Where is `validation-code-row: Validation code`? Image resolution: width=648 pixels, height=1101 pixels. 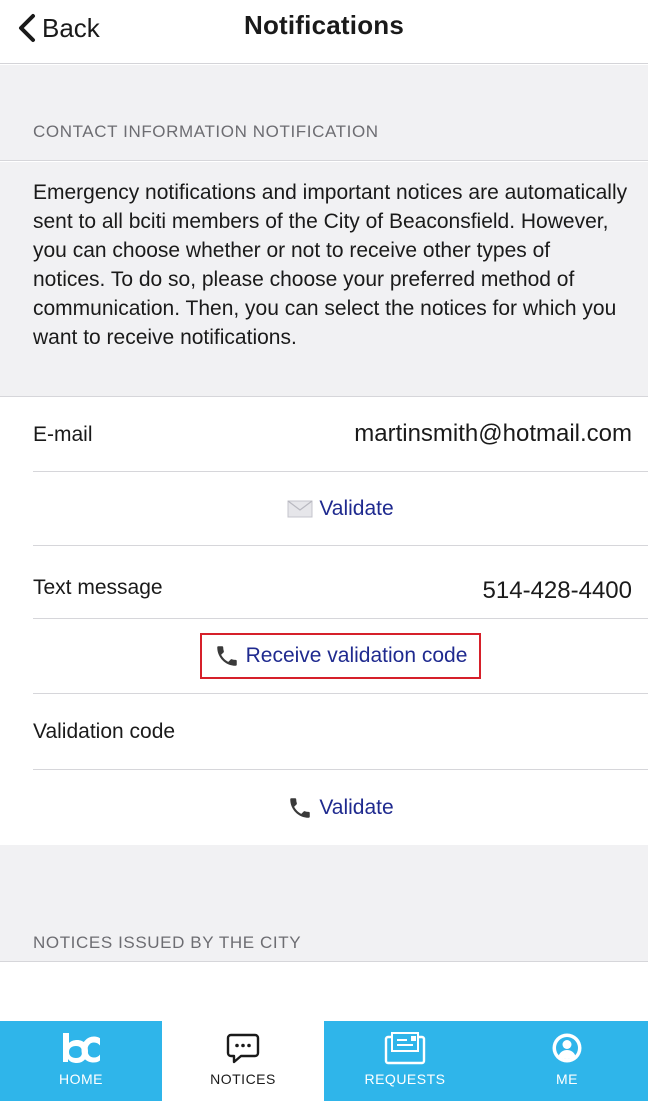 validation-code-row: Validation code is located at coordinates (340, 732).